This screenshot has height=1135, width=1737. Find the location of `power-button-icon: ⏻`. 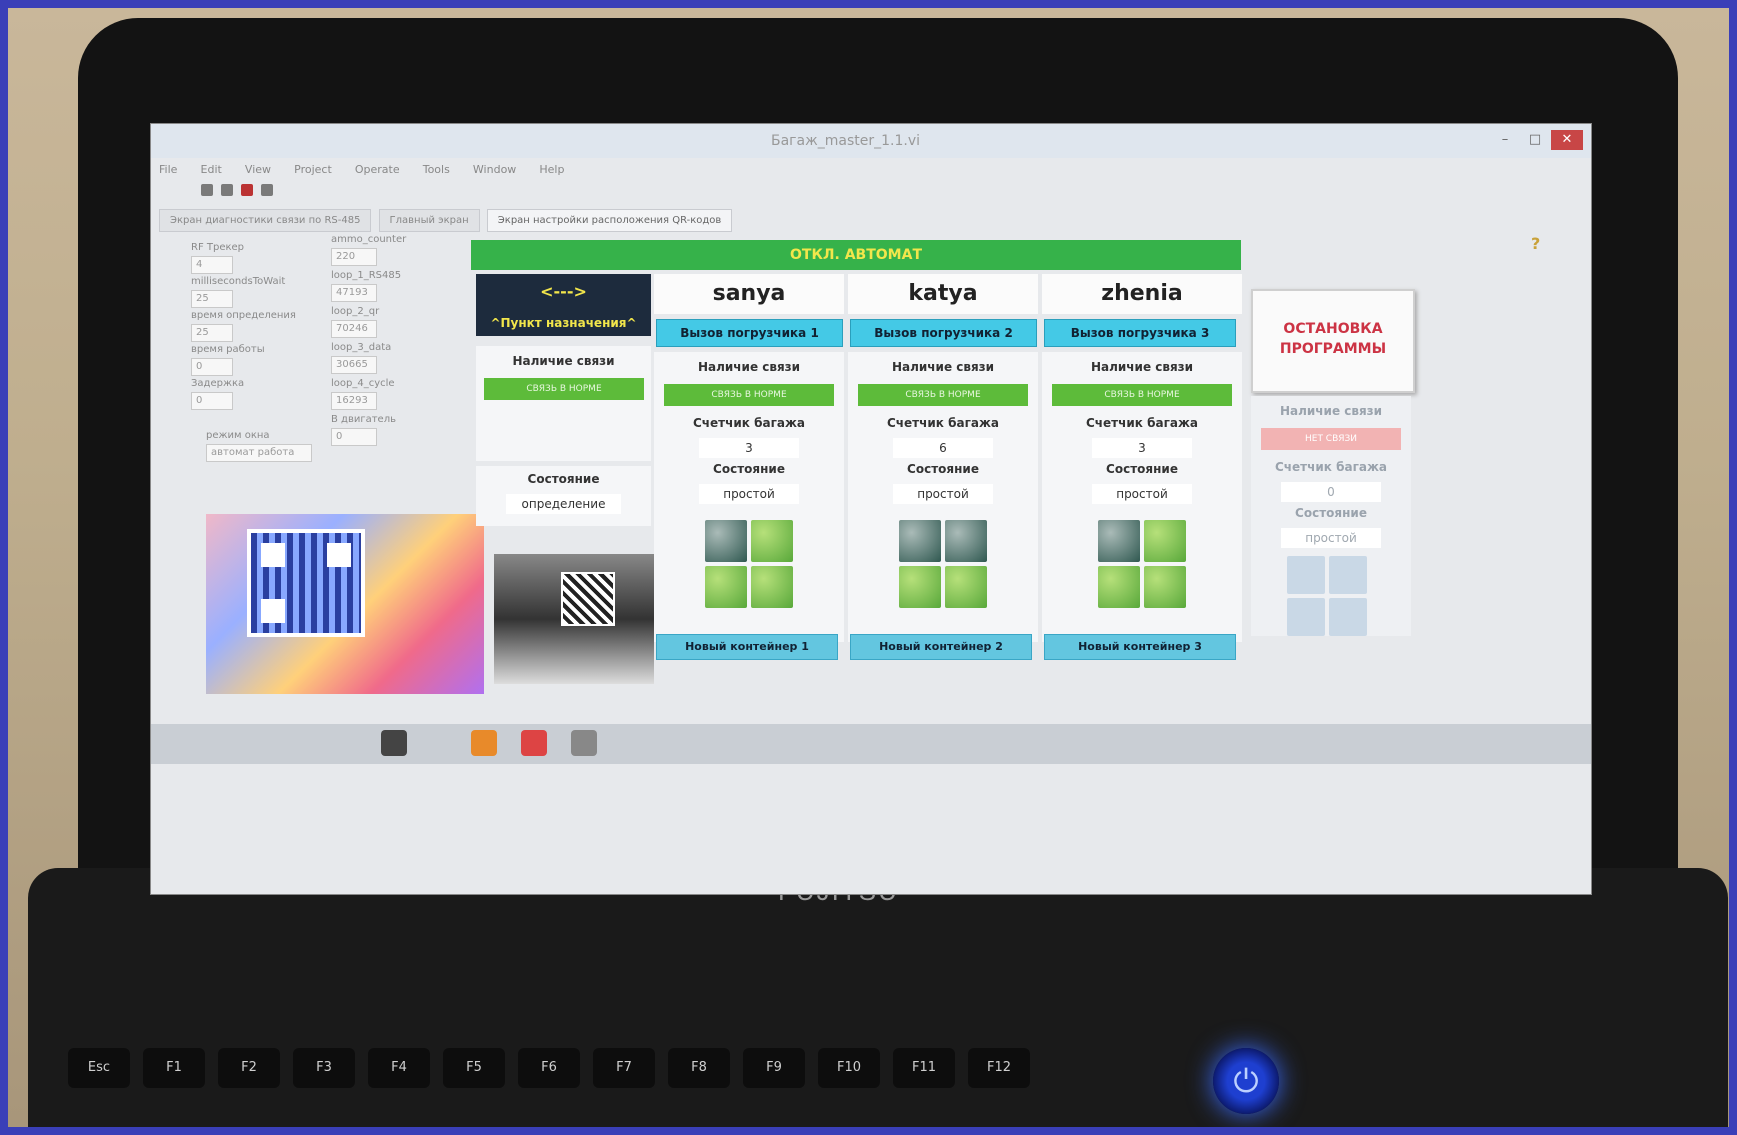

power-button-icon: ⏻ is located at coordinates (1246, 1081).